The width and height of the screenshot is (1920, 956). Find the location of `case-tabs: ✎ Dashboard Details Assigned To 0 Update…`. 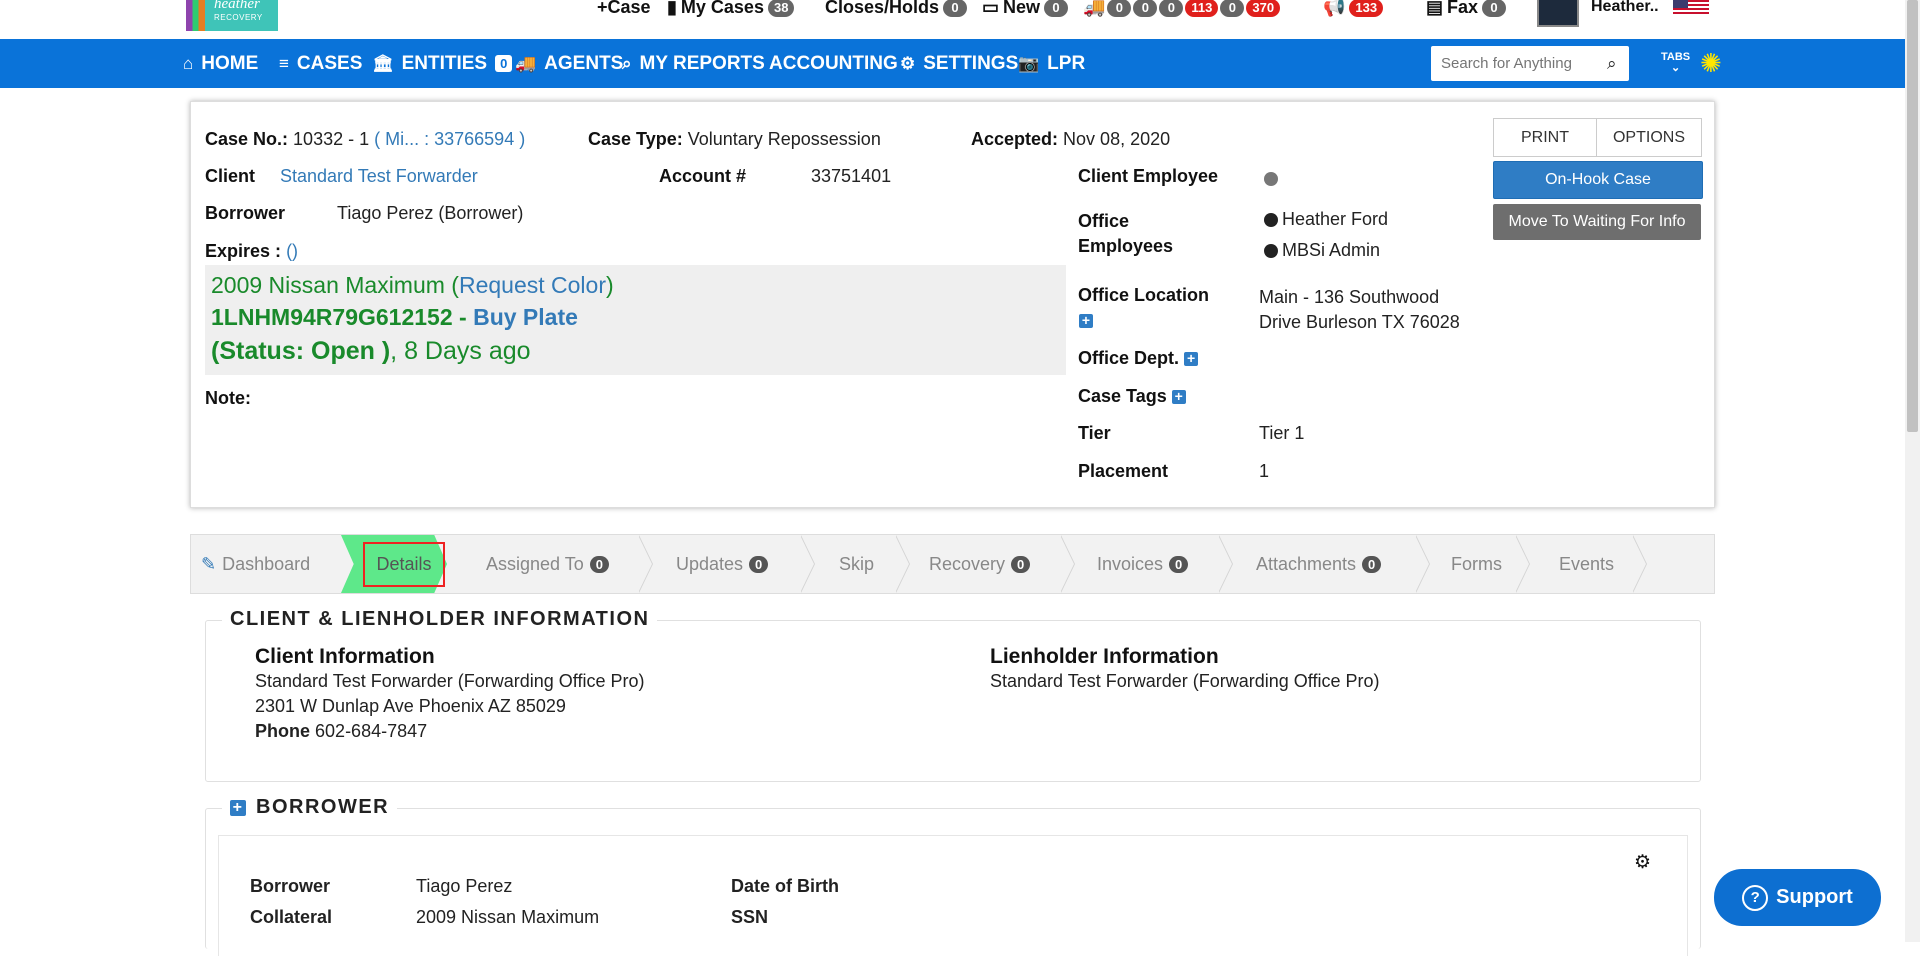

case-tabs: ✎ Dashboard Details Assigned To 0 Update… is located at coordinates (952, 564).